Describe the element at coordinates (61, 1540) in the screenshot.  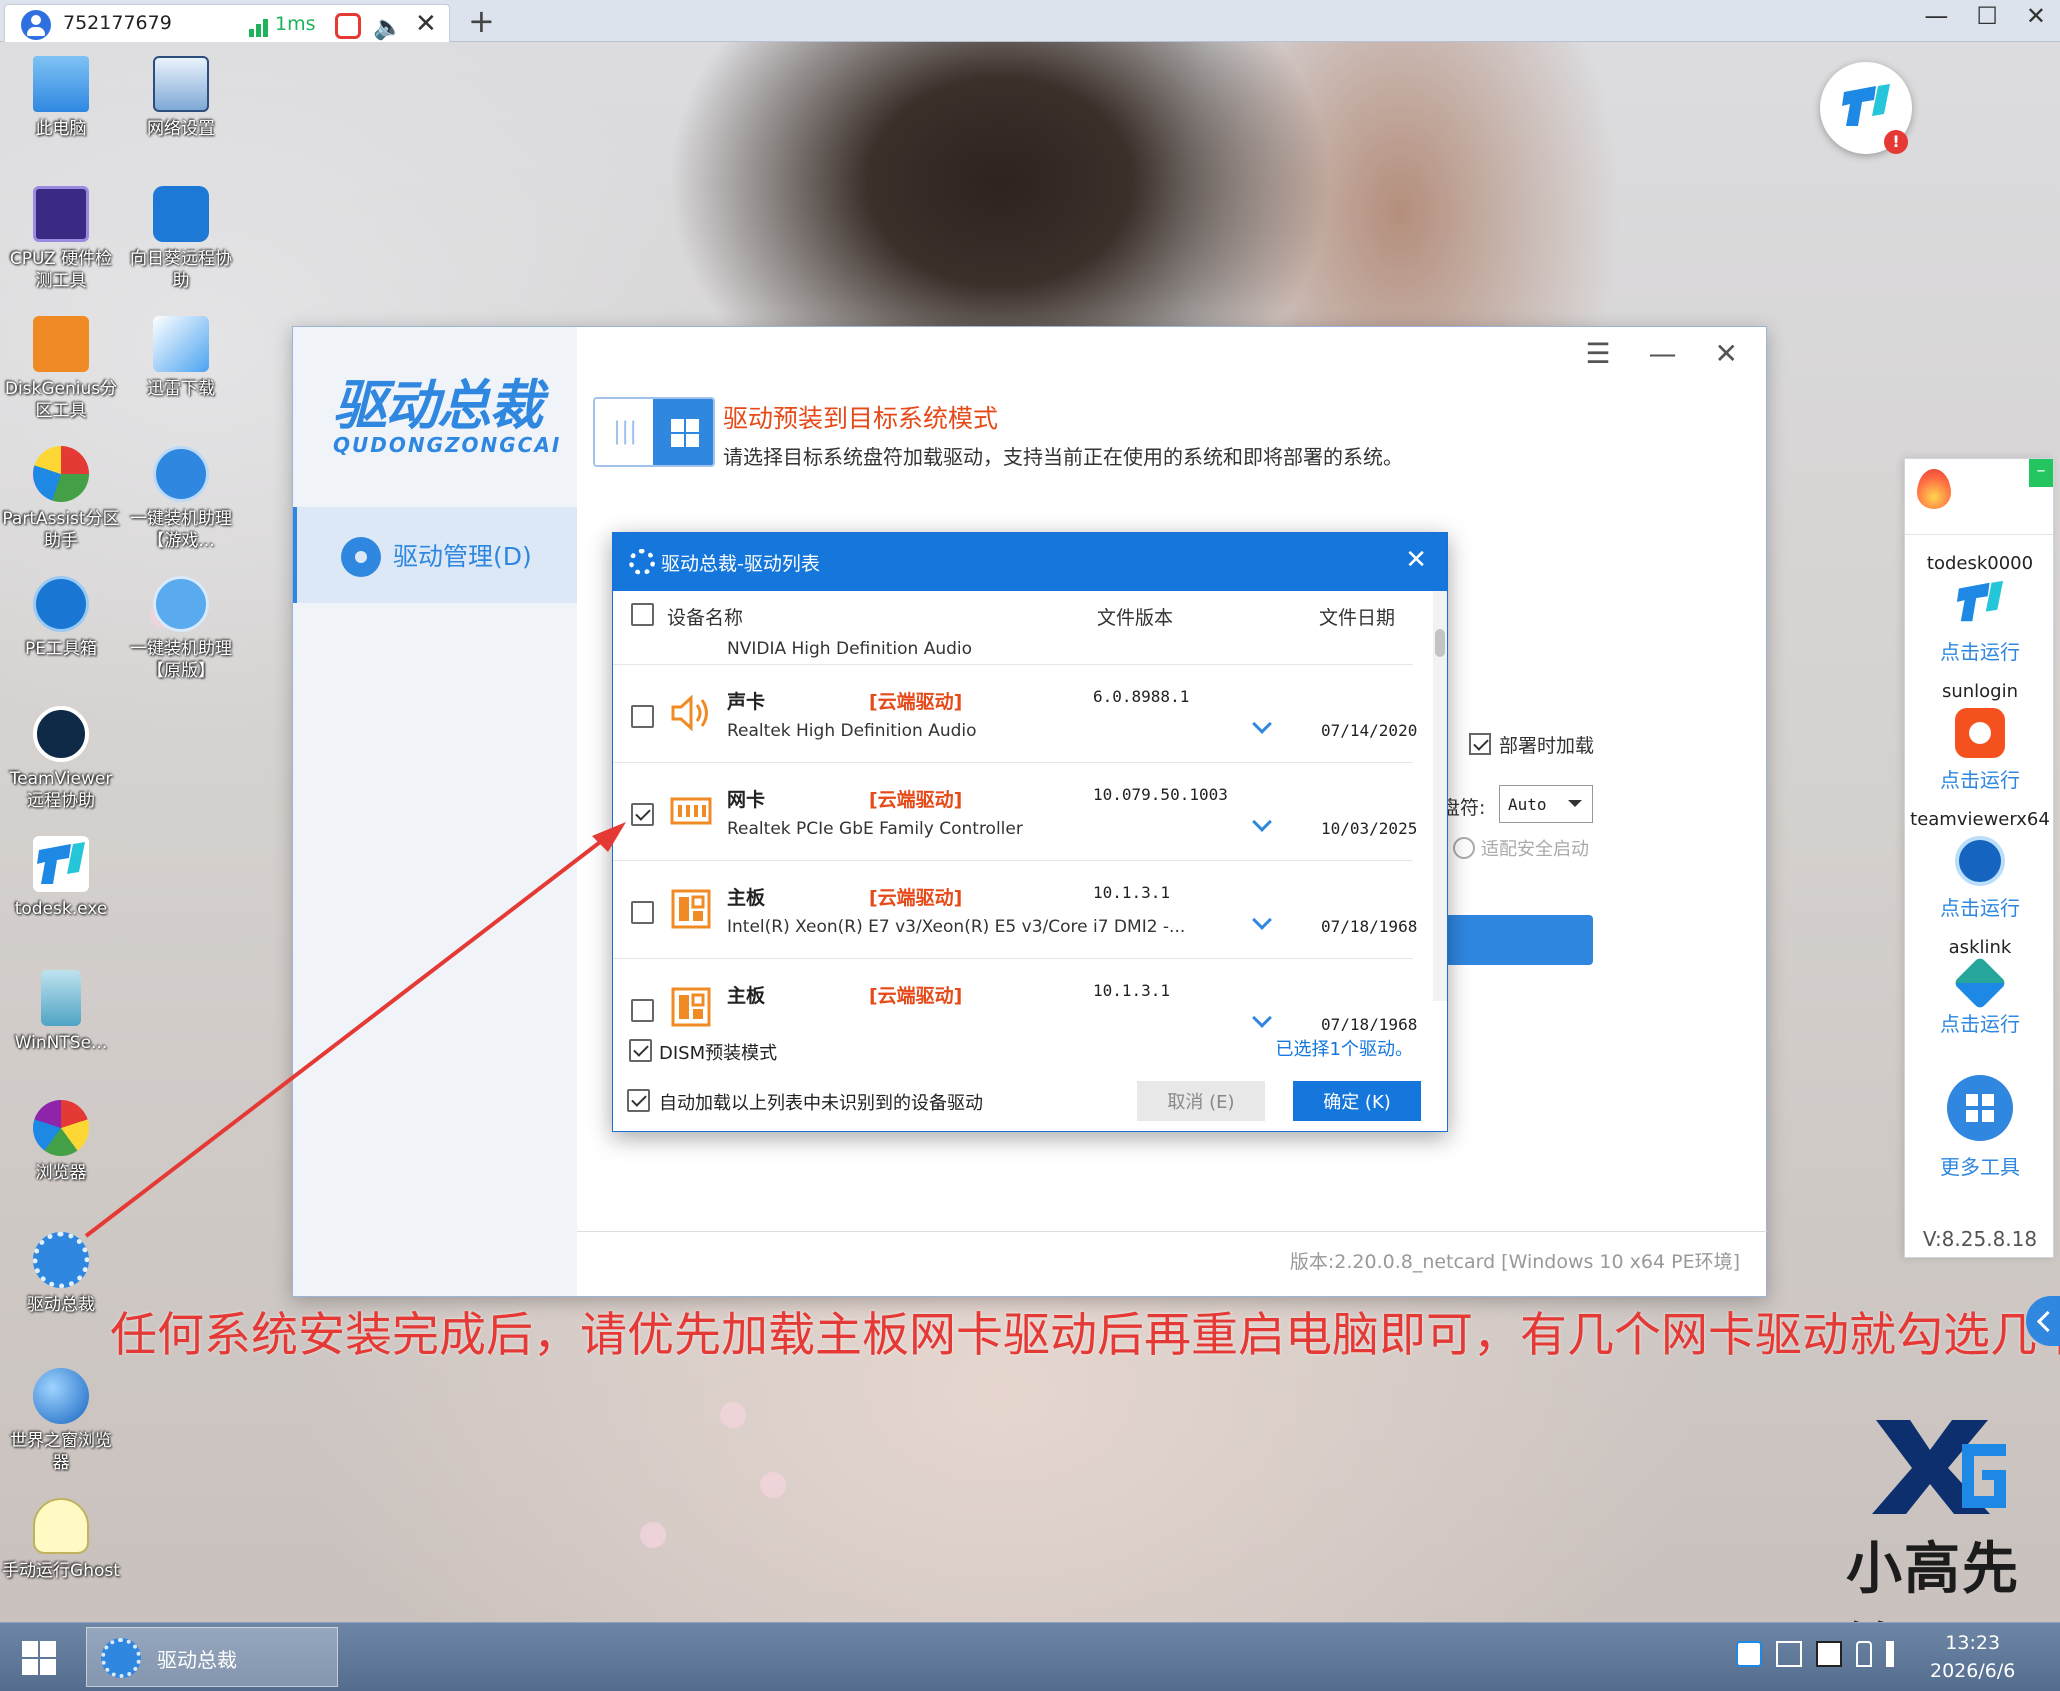
I see `desktop-icon: 手动运行Ghost` at that location.